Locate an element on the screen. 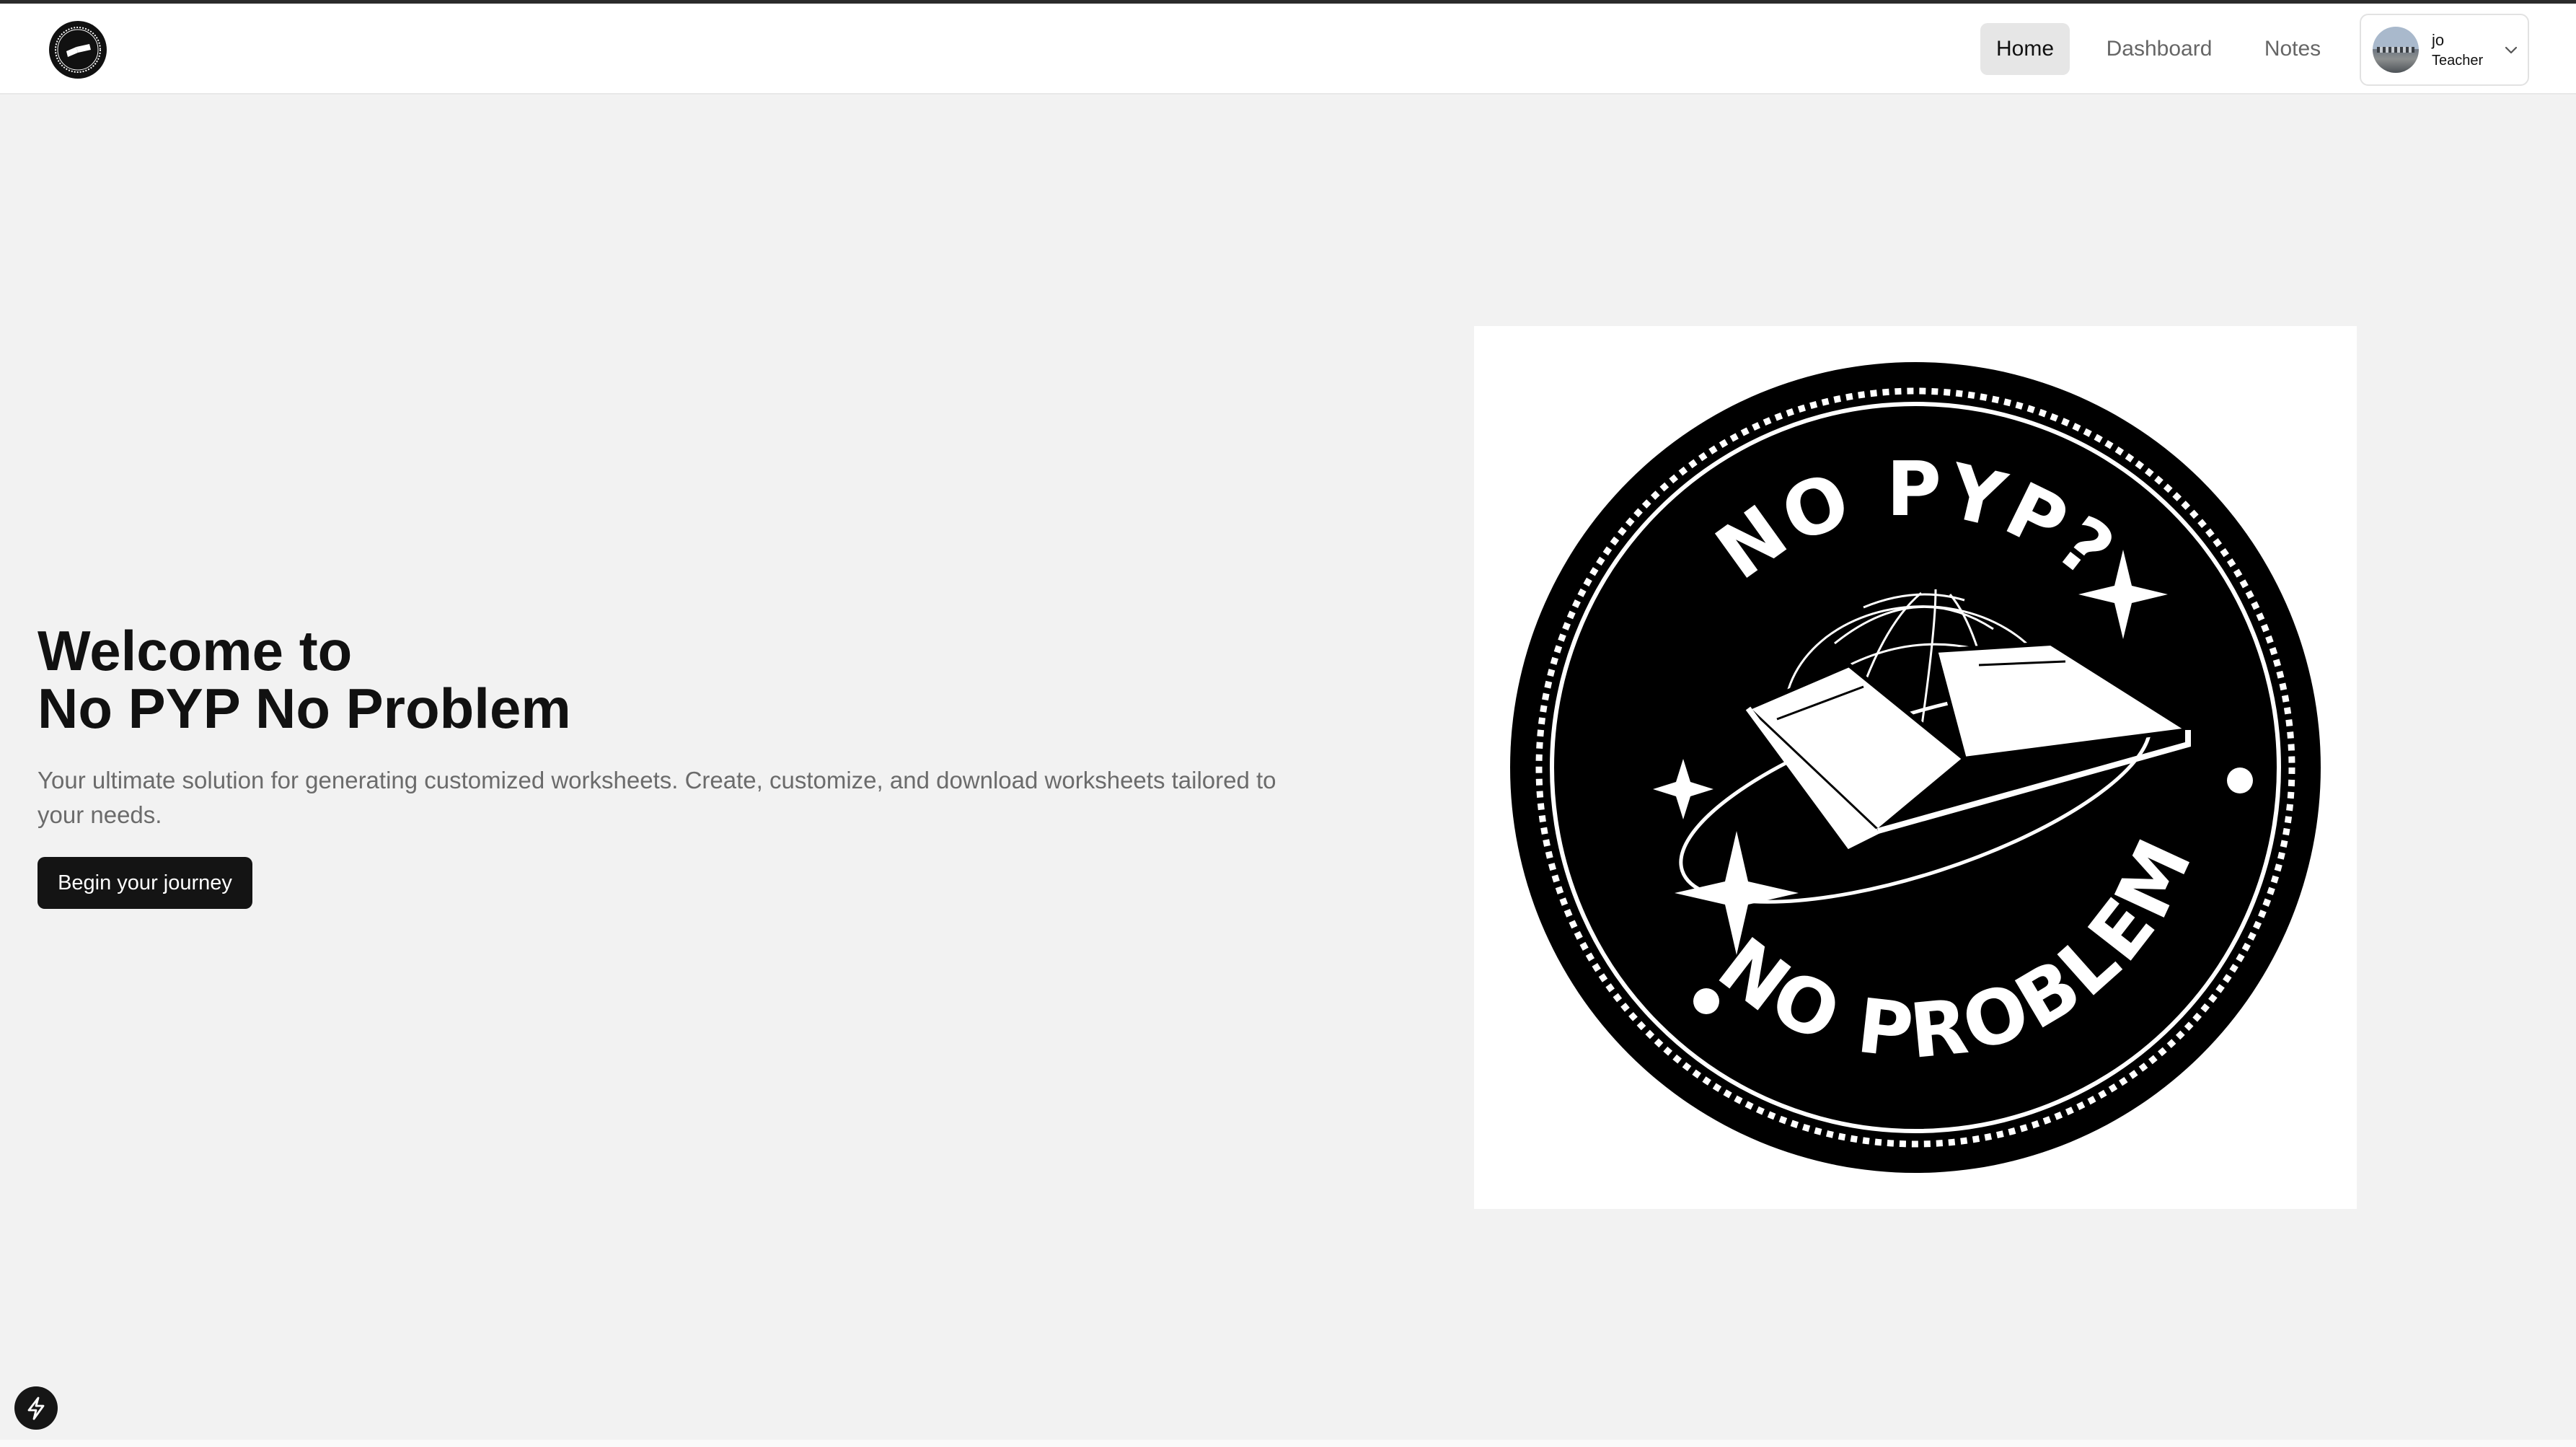  nav-link-dashboard: Dashboard is located at coordinates (2159, 49).